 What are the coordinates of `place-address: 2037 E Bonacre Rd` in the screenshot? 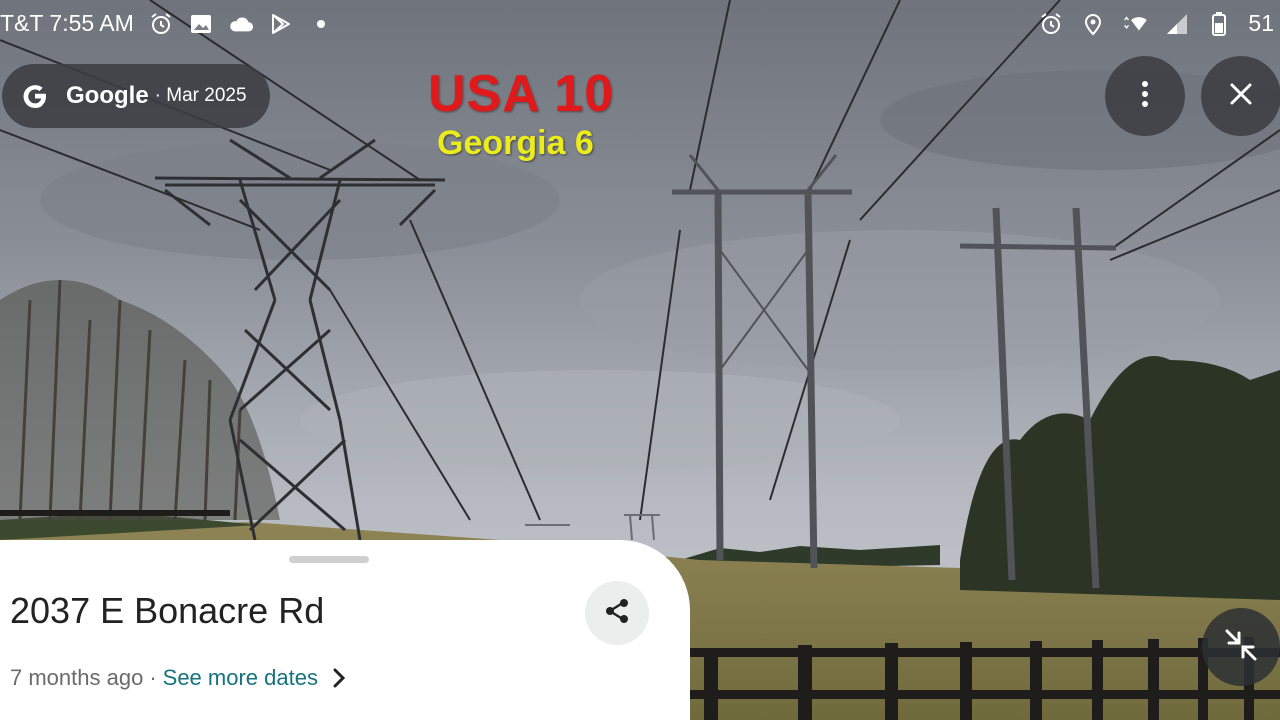 It's located at (167, 610).